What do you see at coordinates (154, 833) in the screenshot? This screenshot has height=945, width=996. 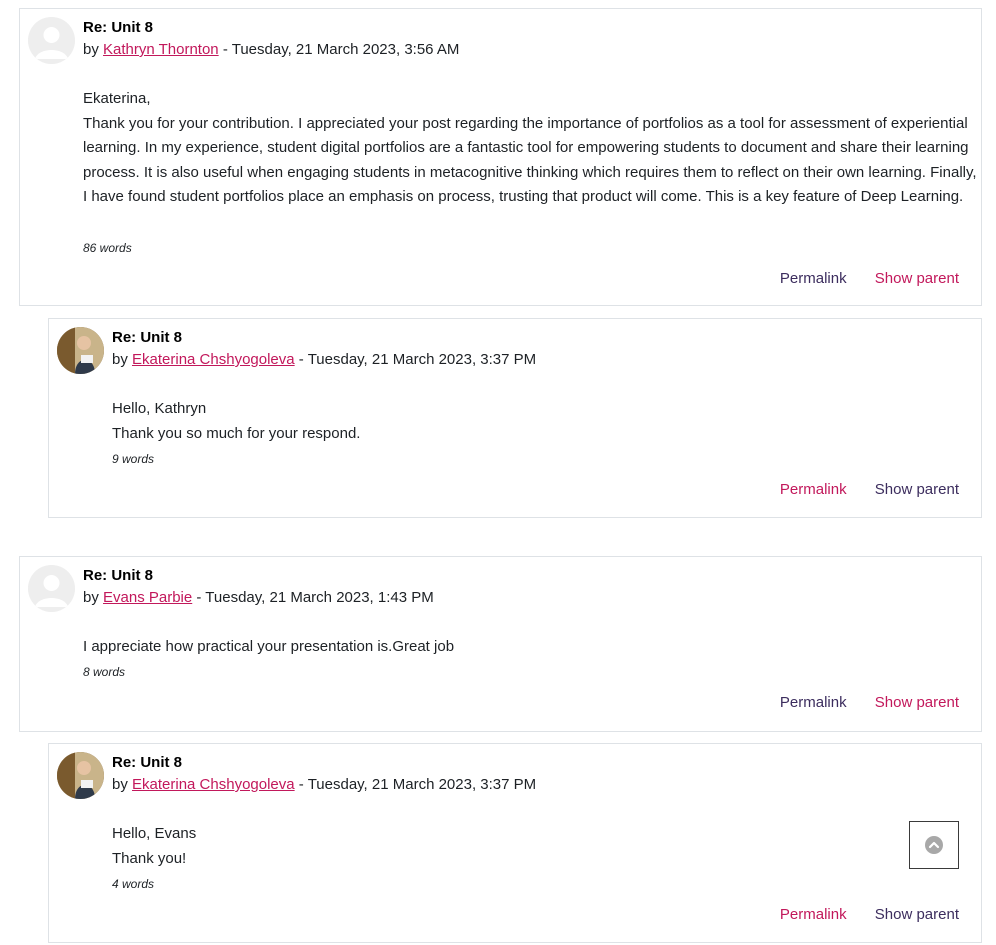 I see `post-paragraph: Hello, Evans` at bounding box center [154, 833].